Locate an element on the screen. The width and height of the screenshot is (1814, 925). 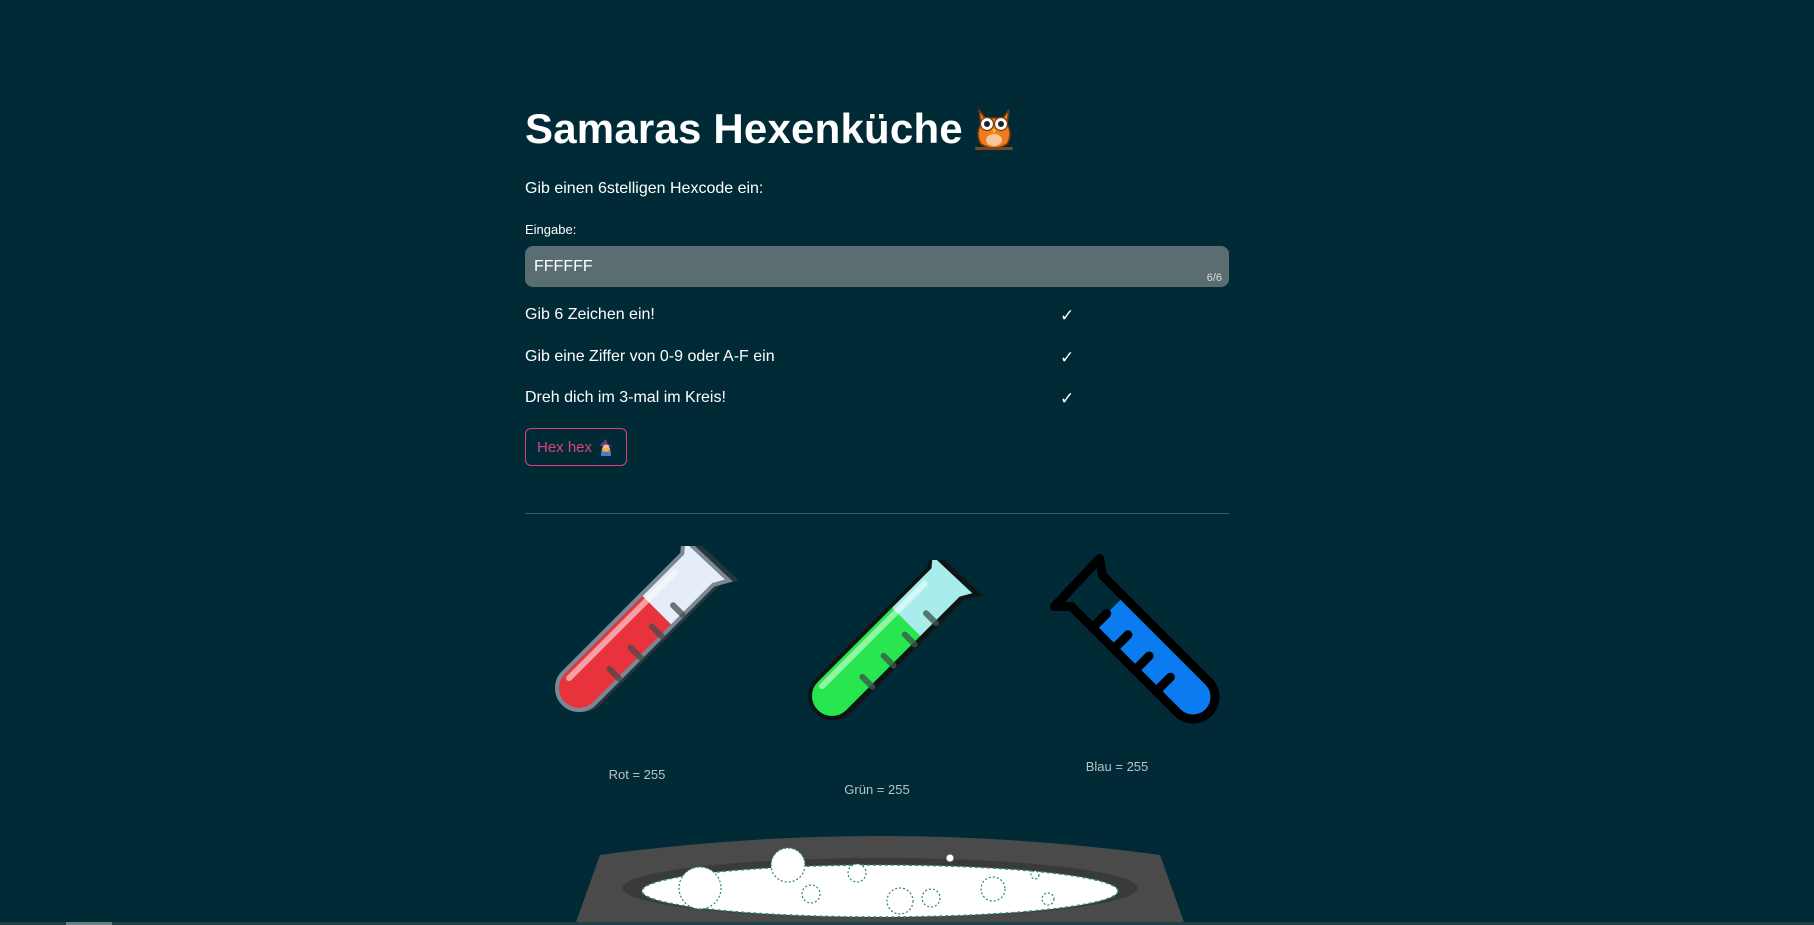
requirement-text: Gib 6 Zeichen ein! is located at coordinates (590, 314).